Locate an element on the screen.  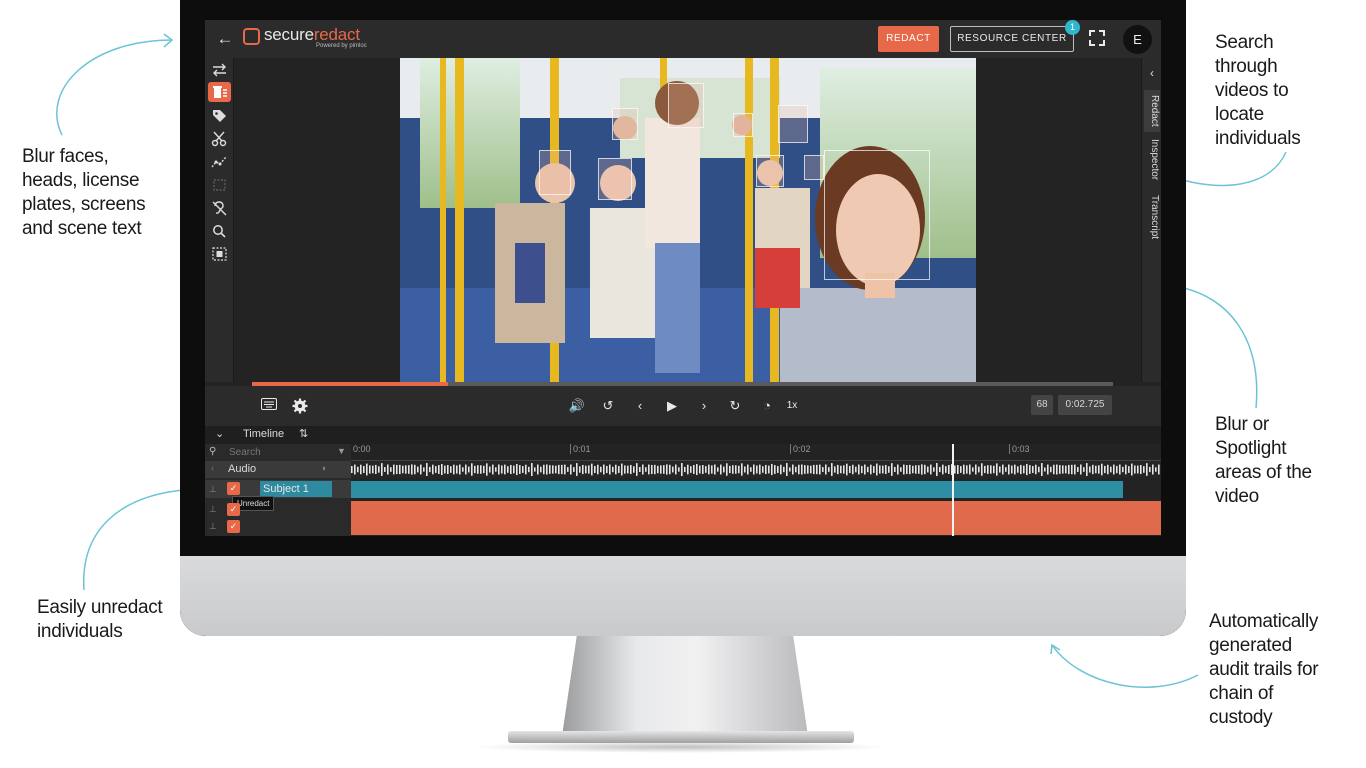
fullscreen-icon is located at coordinates (1097, 38).